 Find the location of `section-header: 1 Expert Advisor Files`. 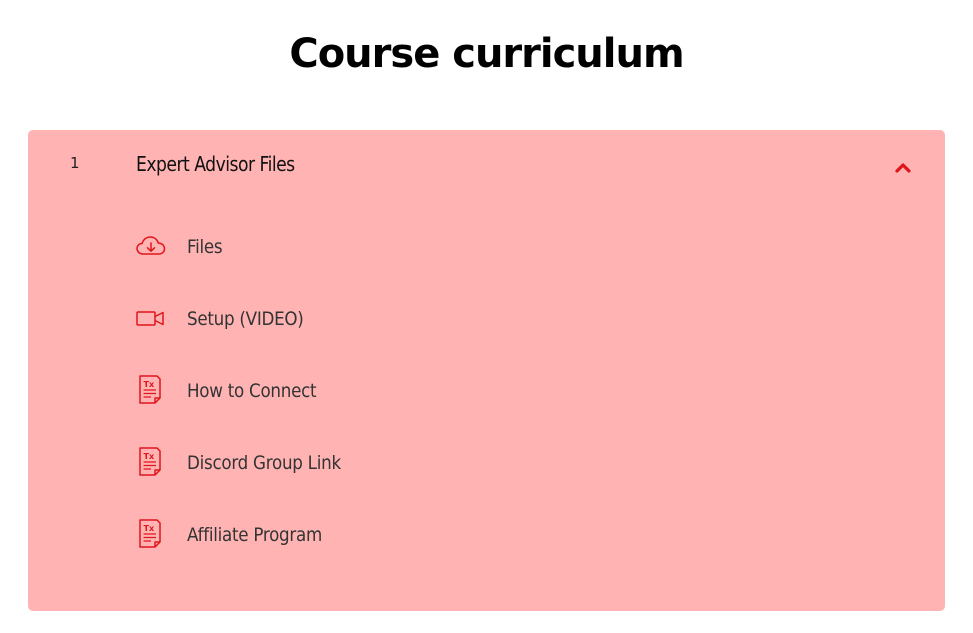

section-header: 1 Expert Advisor Files is located at coordinates (486, 168).